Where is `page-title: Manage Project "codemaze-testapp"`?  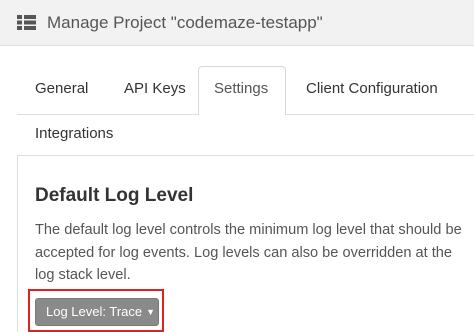 page-title: Manage Project "codemaze-testapp" is located at coordinates (185, 22).